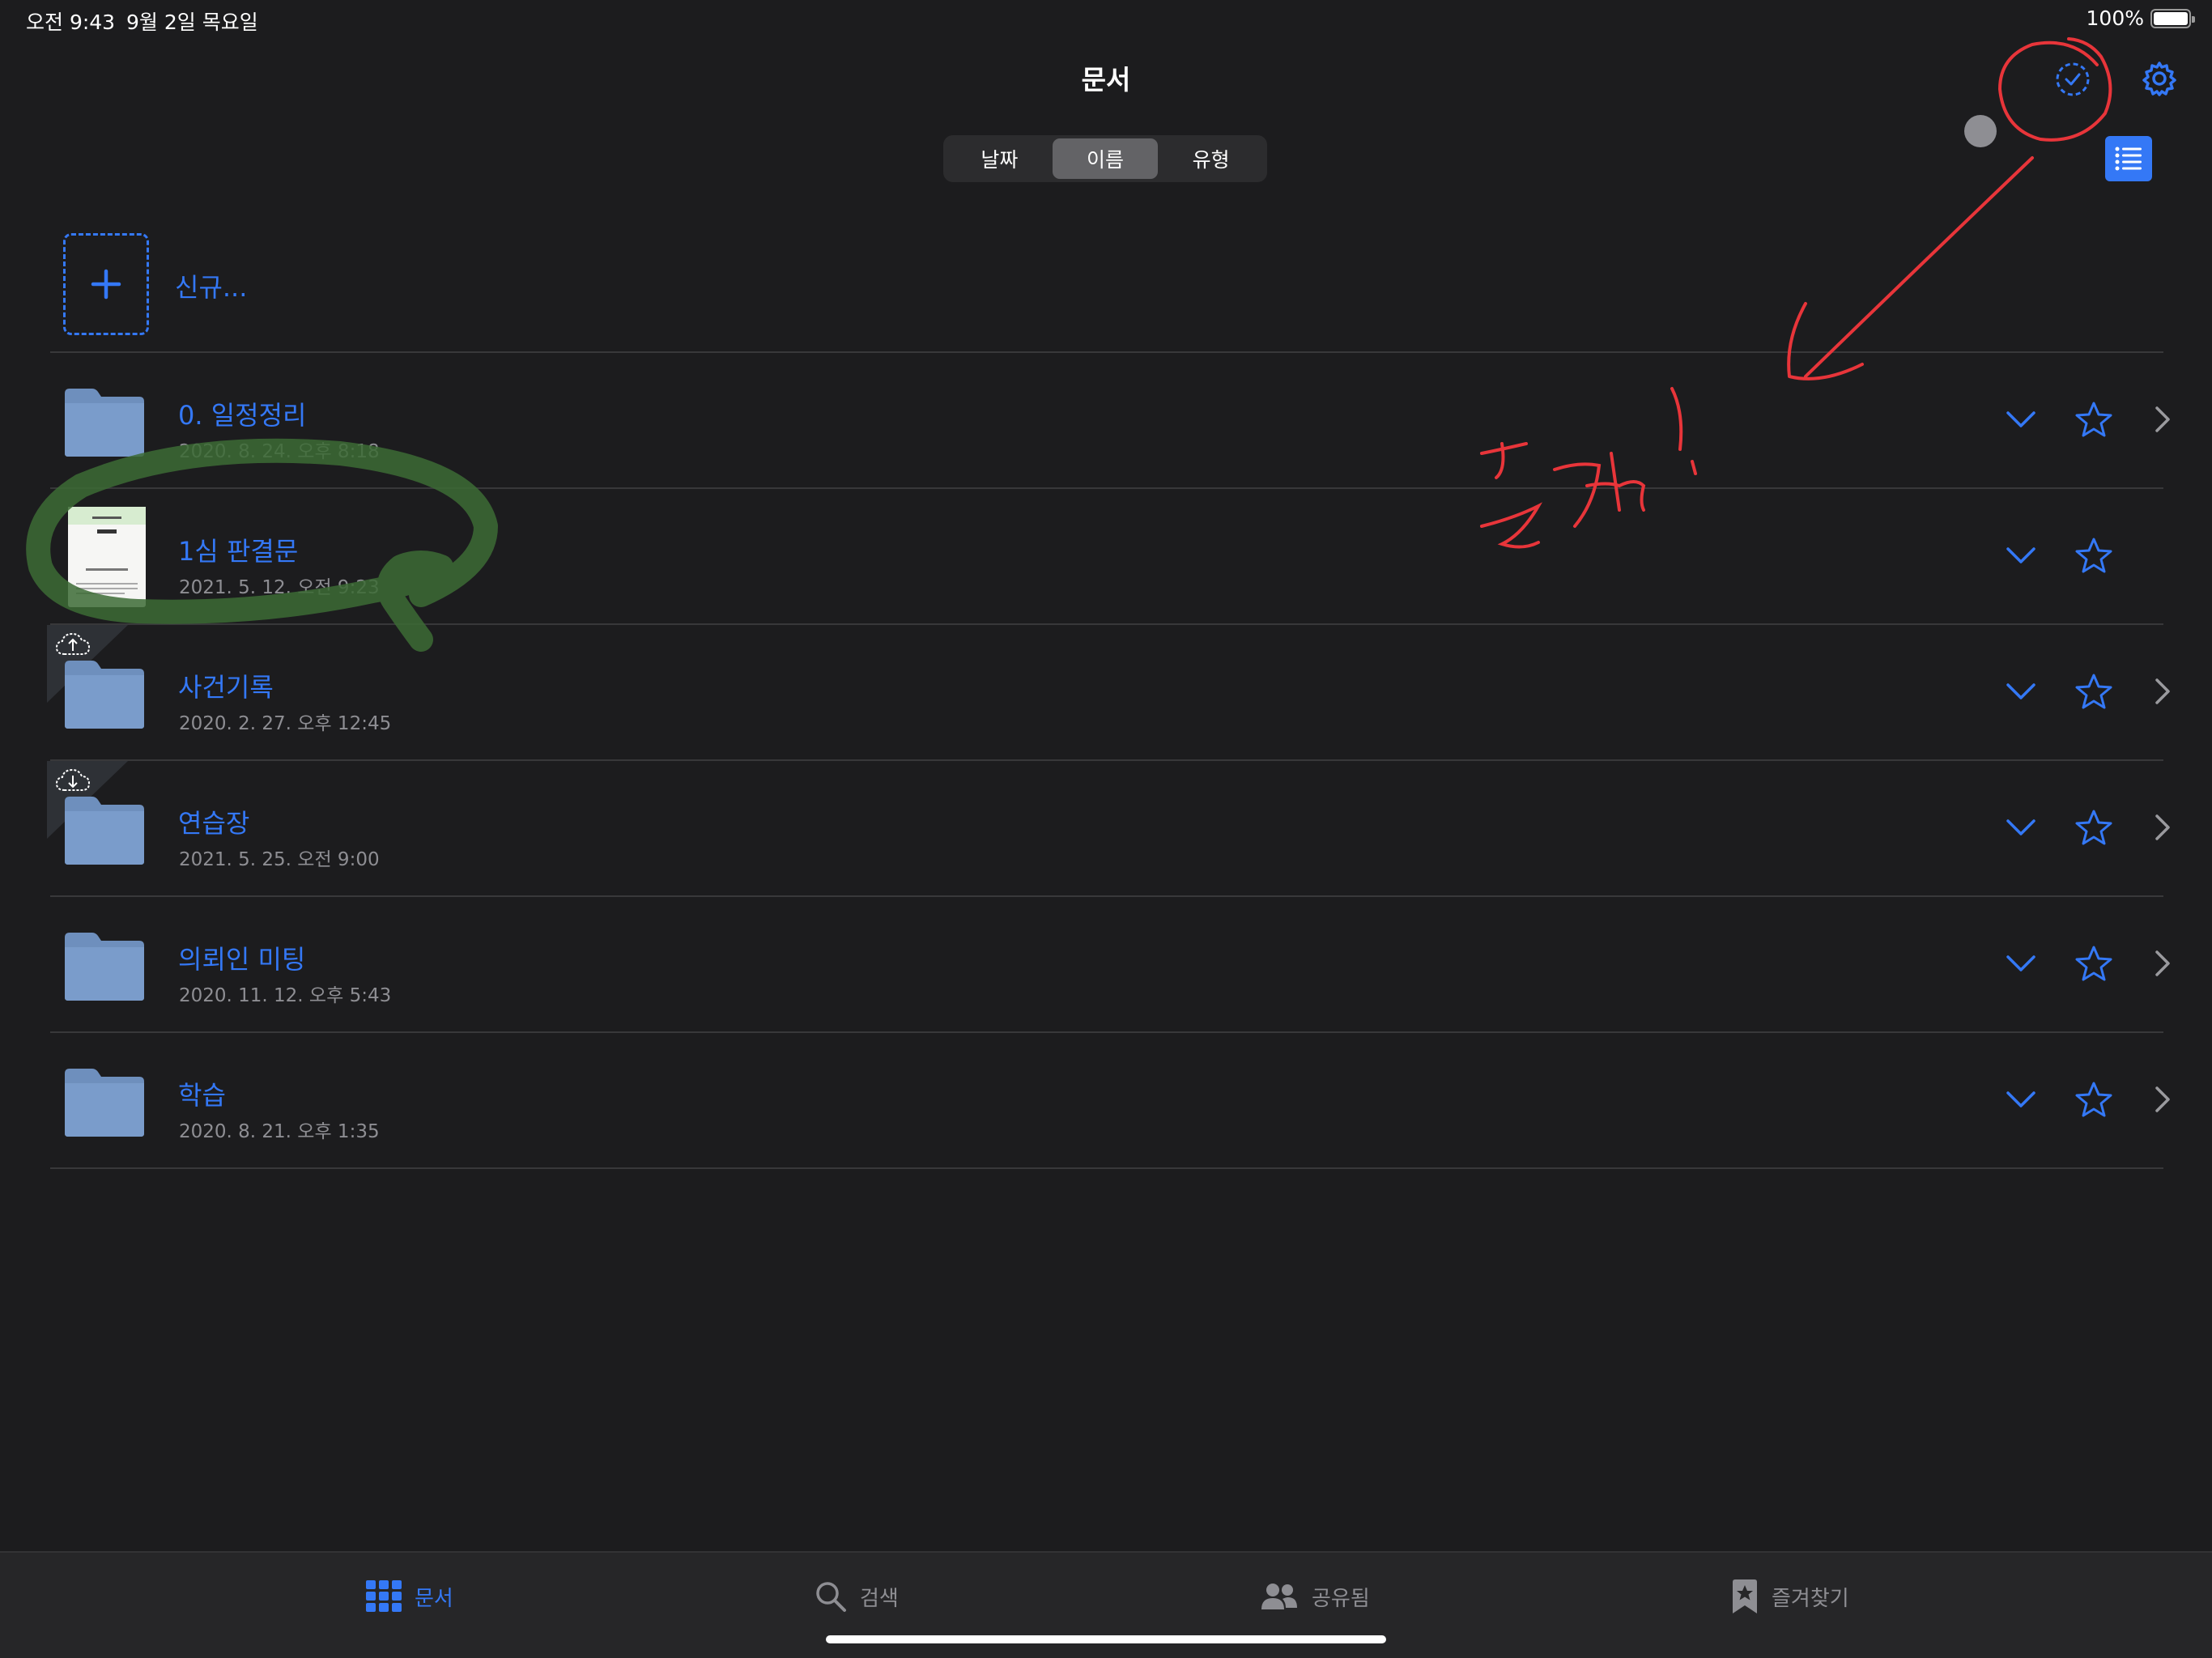 The height and width of the screenshot is (1658, 2212). What do you see at coordinates (1110, 964) in the screenshot?
I see `list-item: 의뢰인 미팅 2020. 11. 12. 오후 5:43` at bounding box center [1110, 964].